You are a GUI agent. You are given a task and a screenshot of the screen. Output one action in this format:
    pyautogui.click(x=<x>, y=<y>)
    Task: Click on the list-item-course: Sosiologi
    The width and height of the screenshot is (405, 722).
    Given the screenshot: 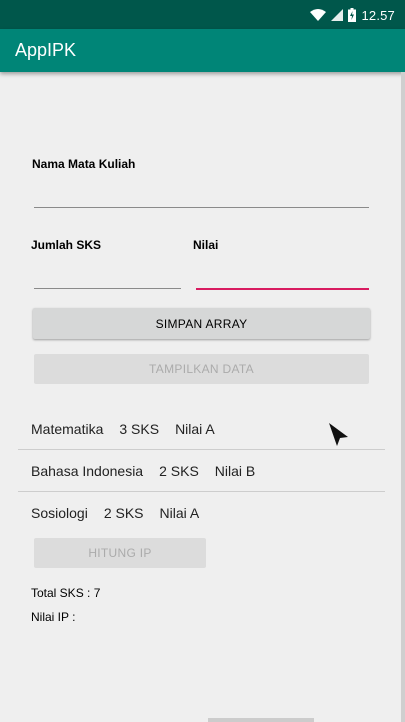 What is the action you would take?
    pyautogui.click(x=59, y=512)
    